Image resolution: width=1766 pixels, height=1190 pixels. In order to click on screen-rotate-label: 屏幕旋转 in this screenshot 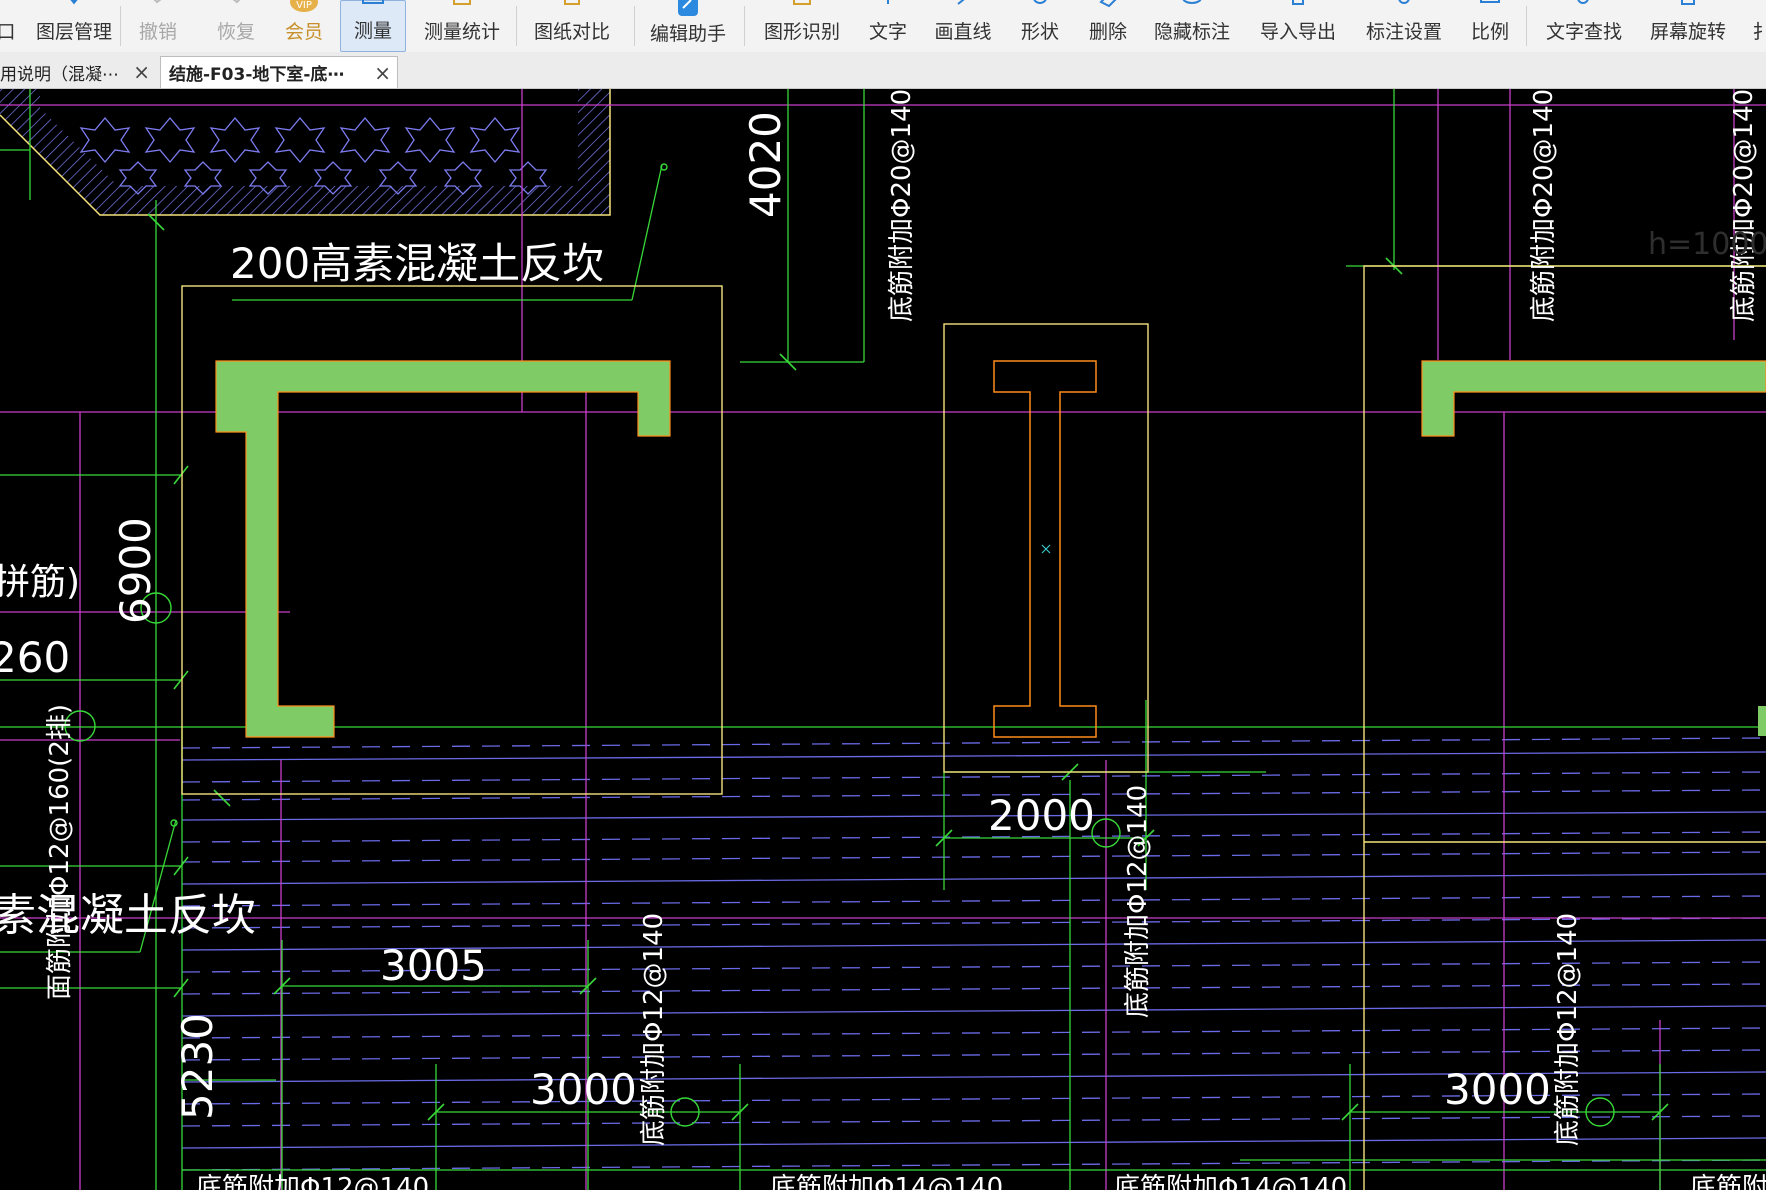, I will do `click(1687, 32)`.